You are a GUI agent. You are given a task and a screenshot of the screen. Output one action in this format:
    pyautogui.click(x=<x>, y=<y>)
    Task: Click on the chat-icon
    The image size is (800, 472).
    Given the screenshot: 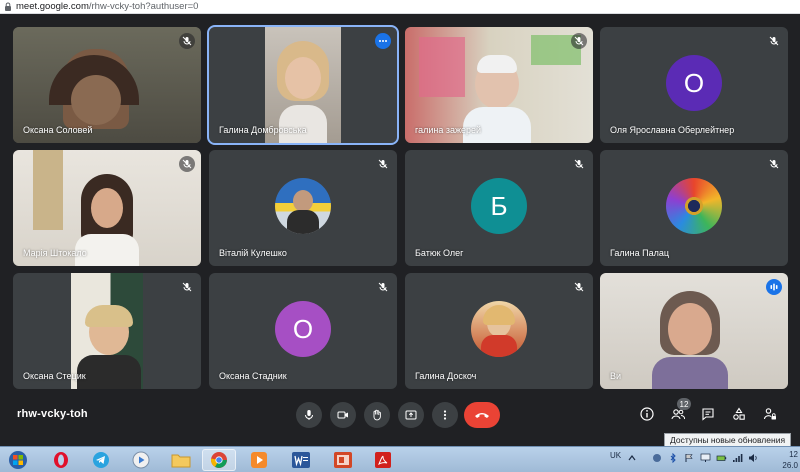 What is the action you would take?
    pyautogui.click(x=708, y=414)
    